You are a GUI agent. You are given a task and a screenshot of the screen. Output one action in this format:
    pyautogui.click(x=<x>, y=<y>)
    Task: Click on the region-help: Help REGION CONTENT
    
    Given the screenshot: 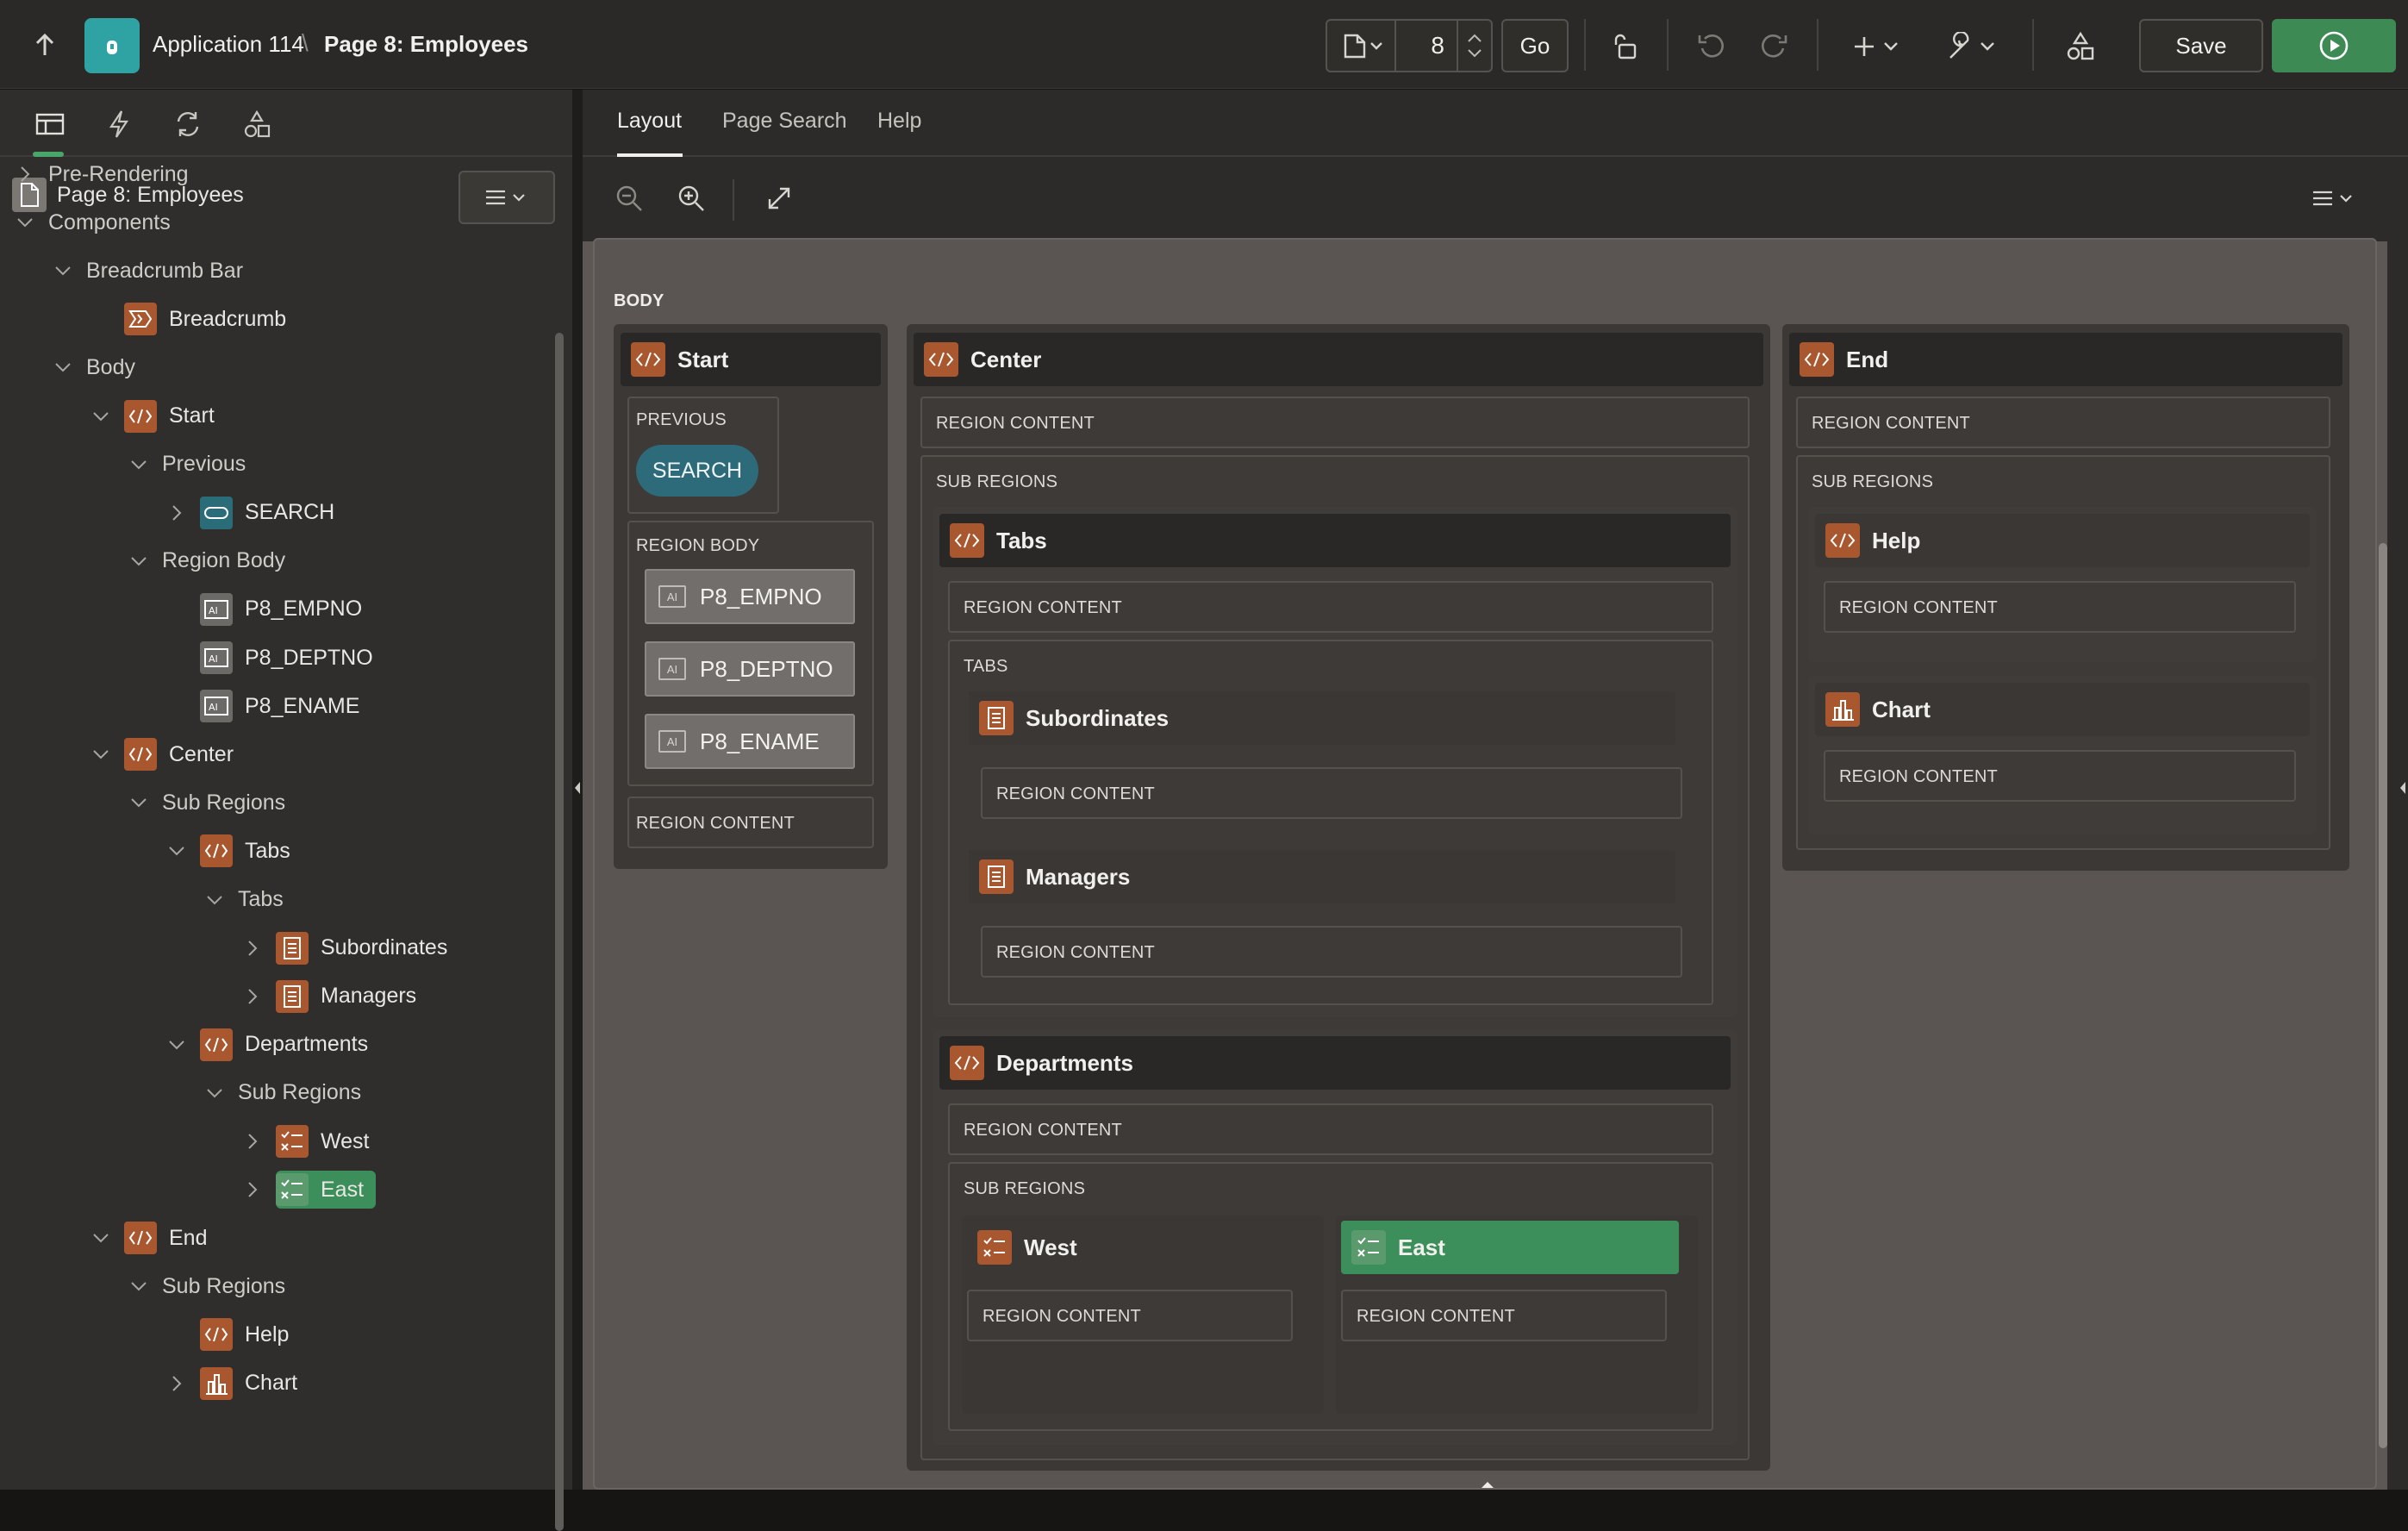 What is the action you would take?
    pyautogui.click(x=2062, y=585)
    